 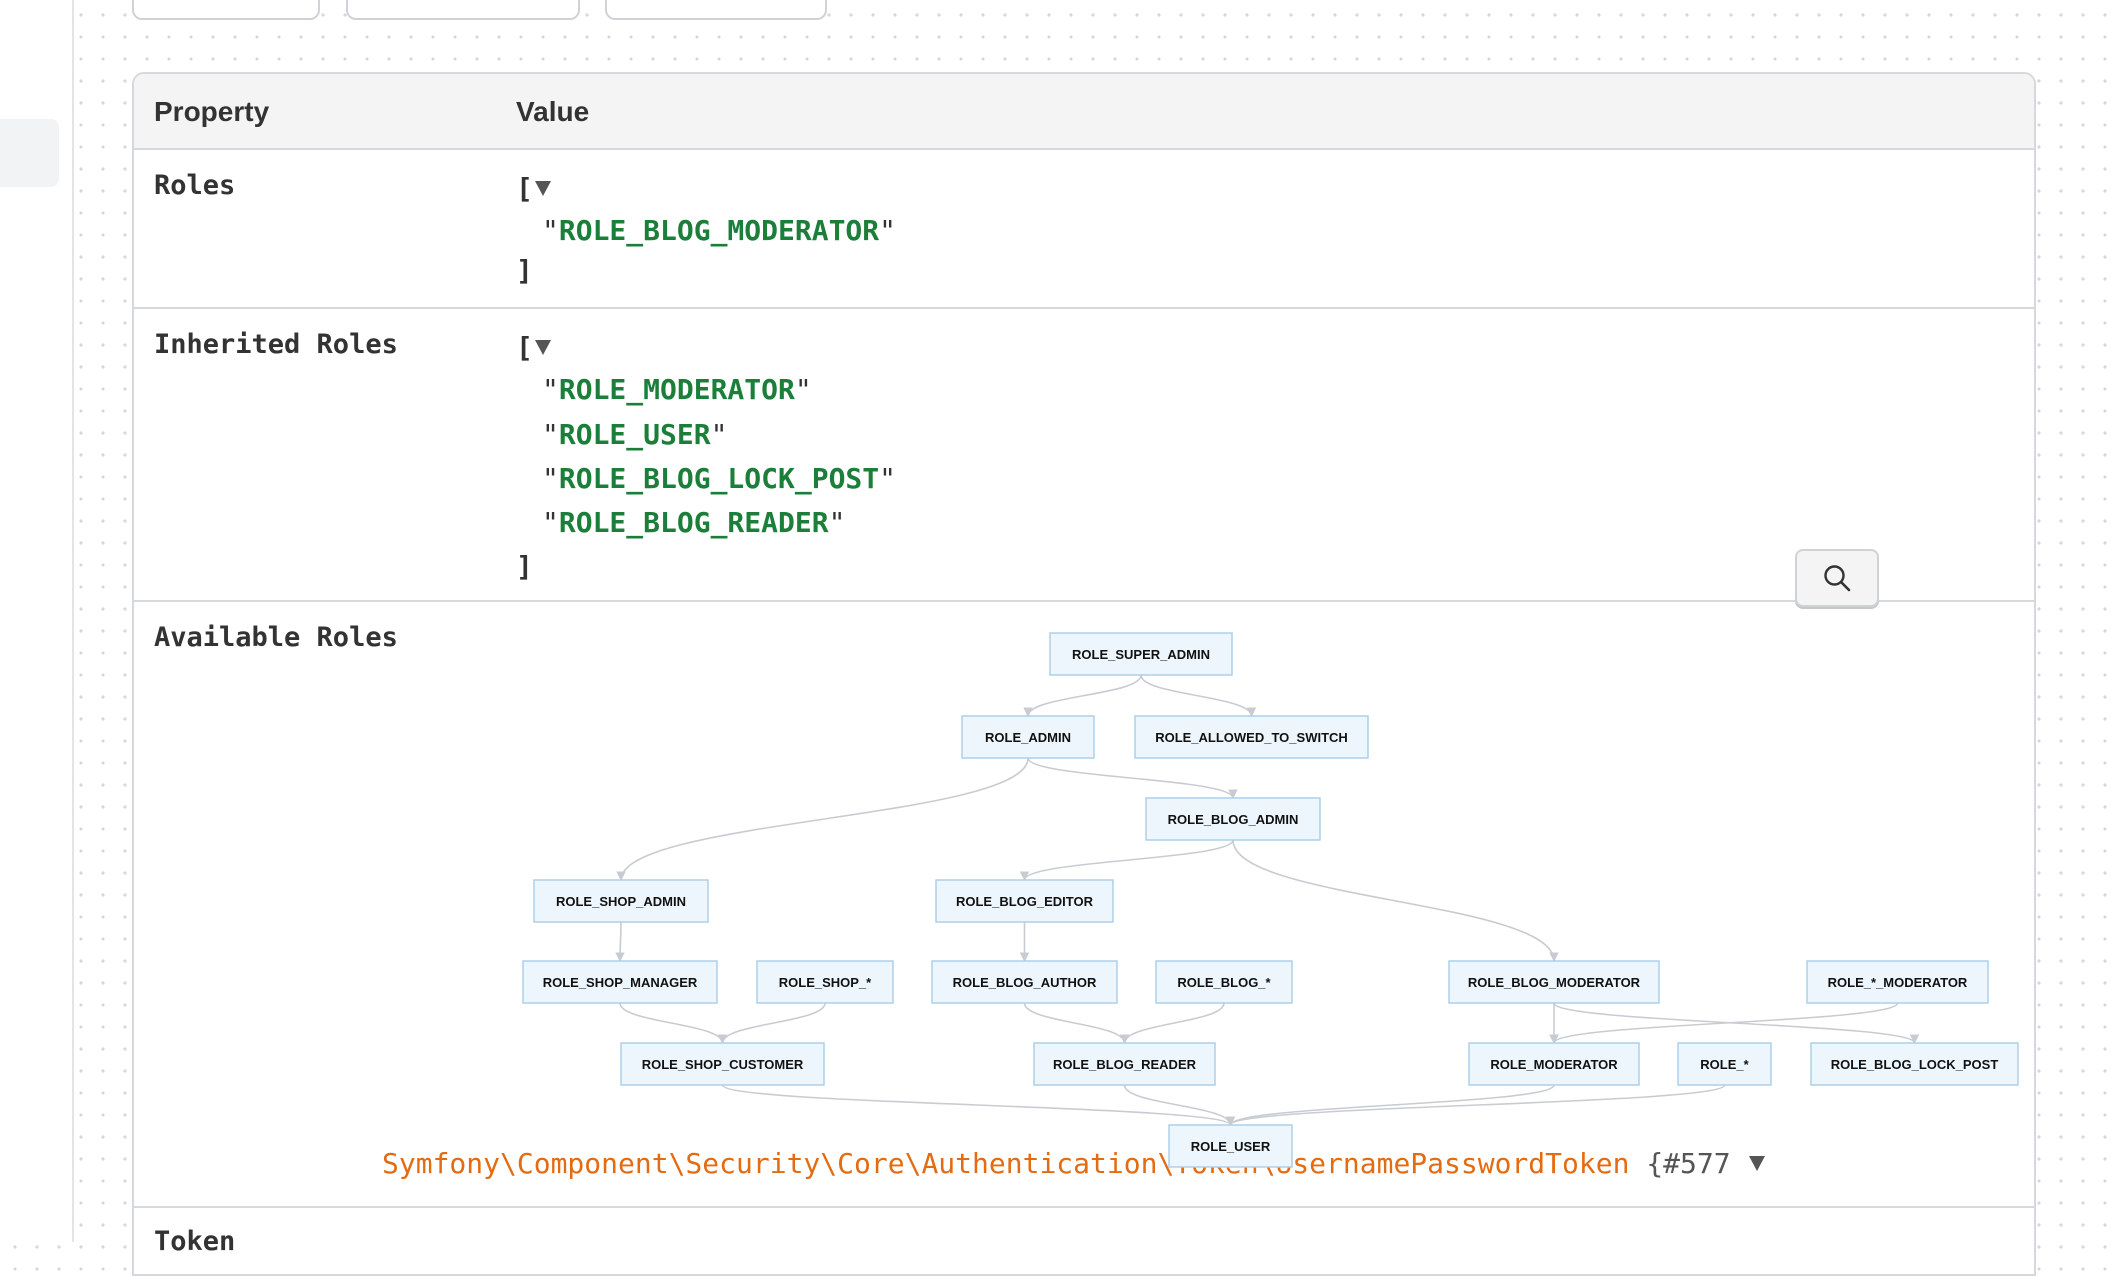 I want to click on graph-edge-blog_admin-to-blog_editor, so click(x=1126, y=860).